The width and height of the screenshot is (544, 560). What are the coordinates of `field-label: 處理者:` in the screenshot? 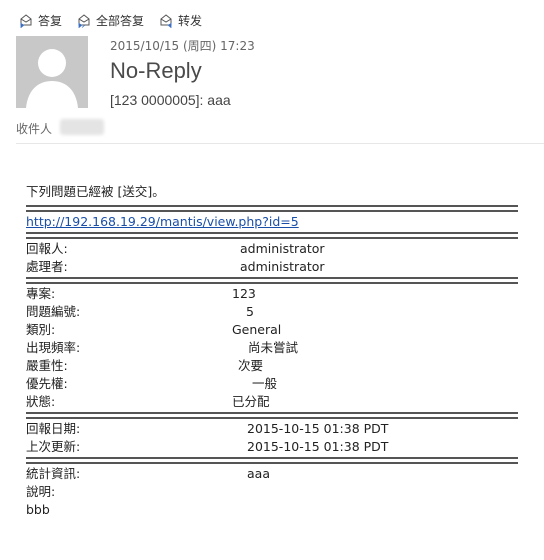 It's located at (47, 266).